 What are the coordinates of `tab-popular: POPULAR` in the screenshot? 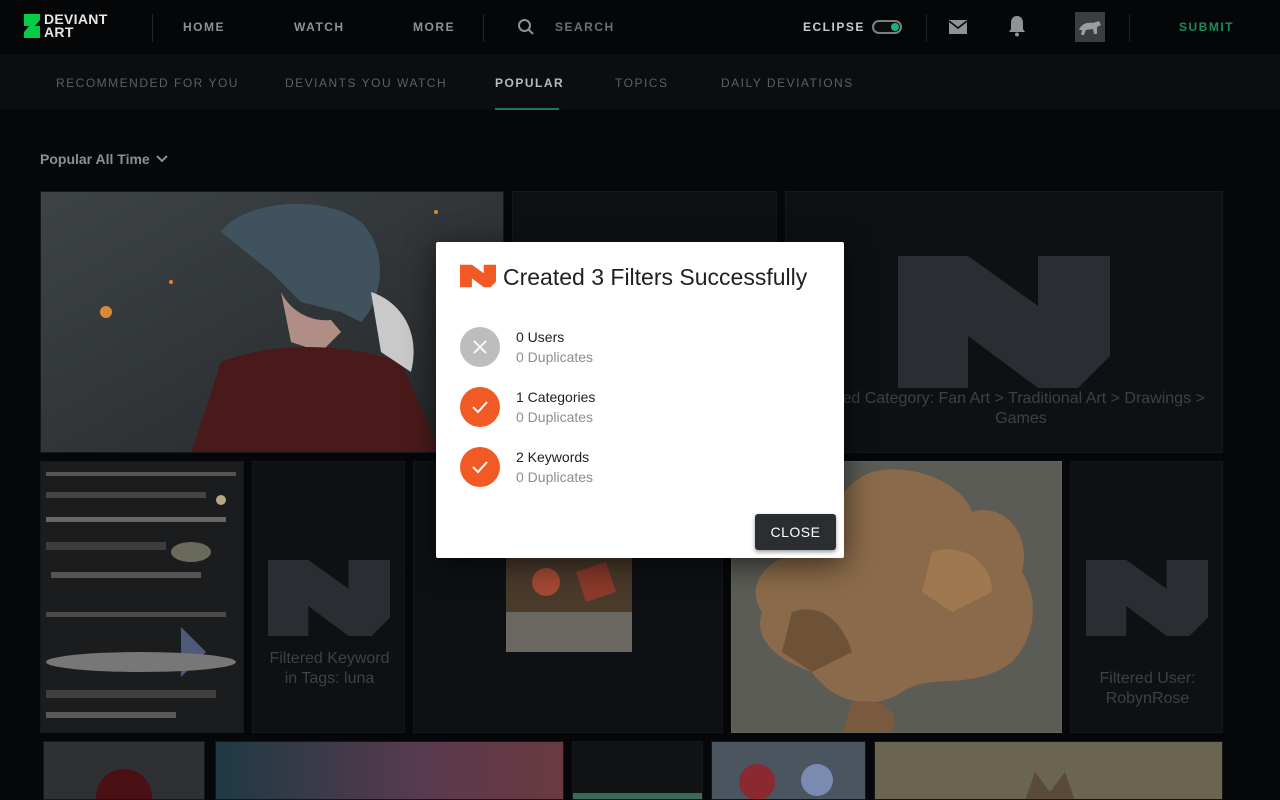 It's located at (529, 83).